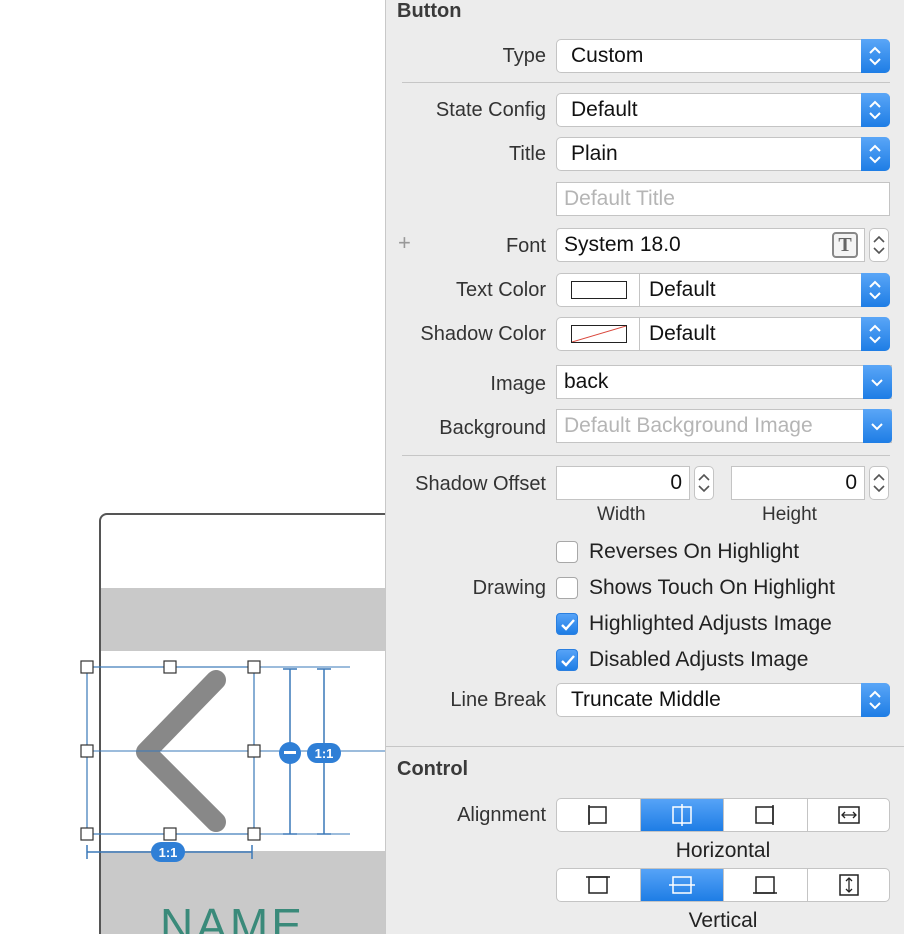 Image resolution: width=904 pixels, height=934 pixels. Describe the element at coordinates (621, 514) in the screenshot. I see `width-caption: Width` at that location.